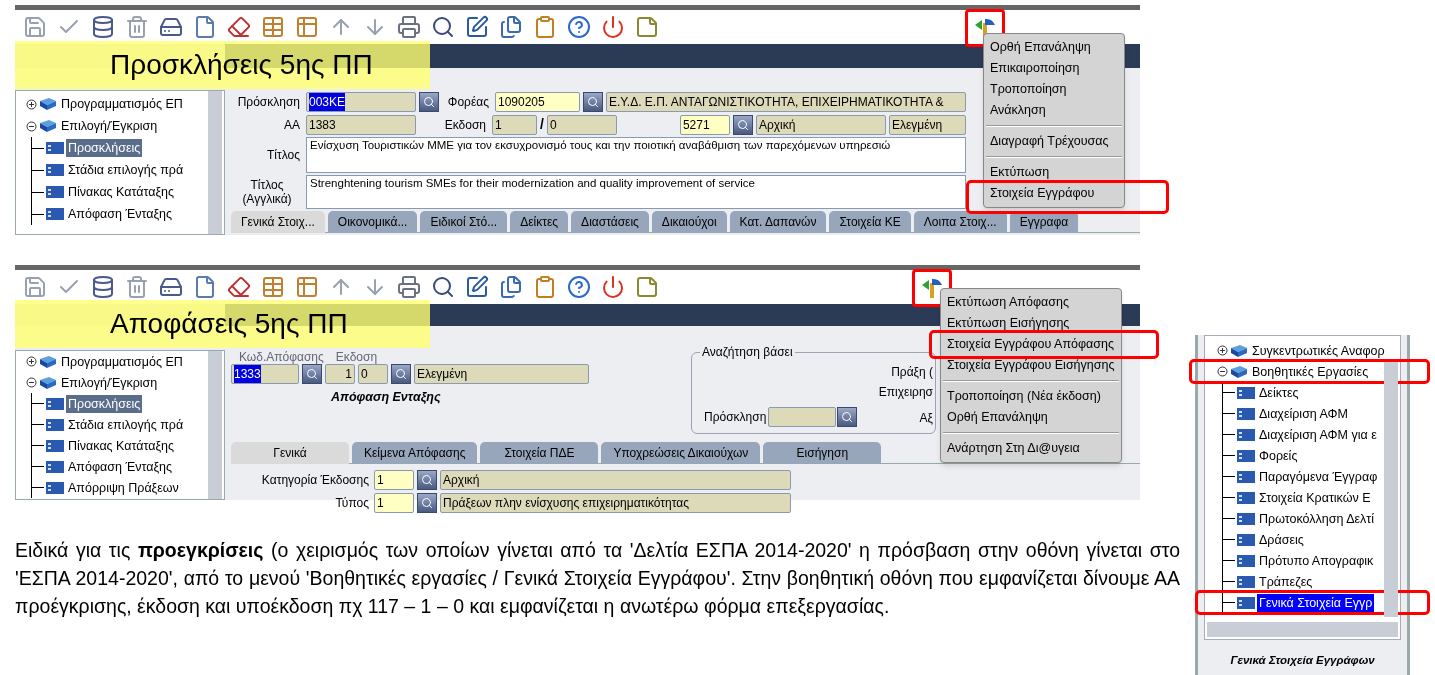  I want to click on drive-icon, so click(171, 27).